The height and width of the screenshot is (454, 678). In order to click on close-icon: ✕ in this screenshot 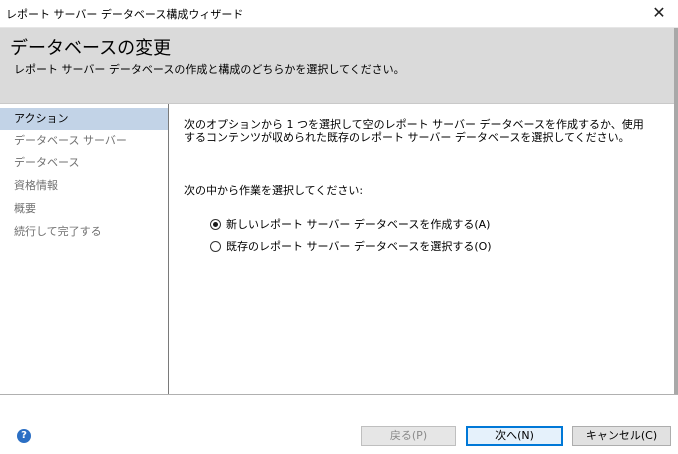, I will do `click(659, 13)`.